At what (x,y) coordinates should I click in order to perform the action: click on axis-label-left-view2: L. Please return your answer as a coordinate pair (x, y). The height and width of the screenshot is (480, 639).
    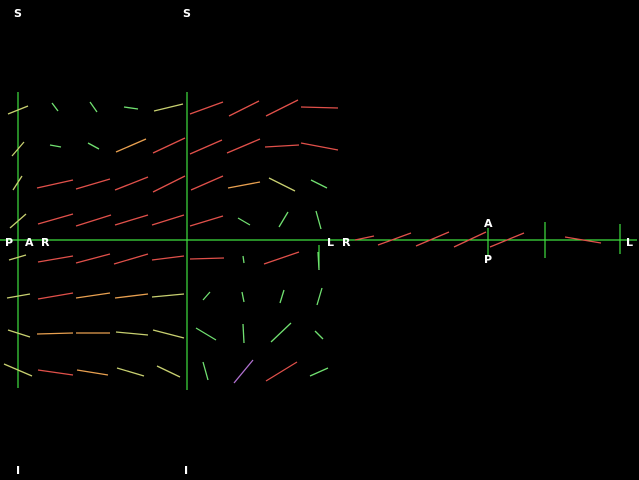
    Looking at the image, I should click on (630, 242).